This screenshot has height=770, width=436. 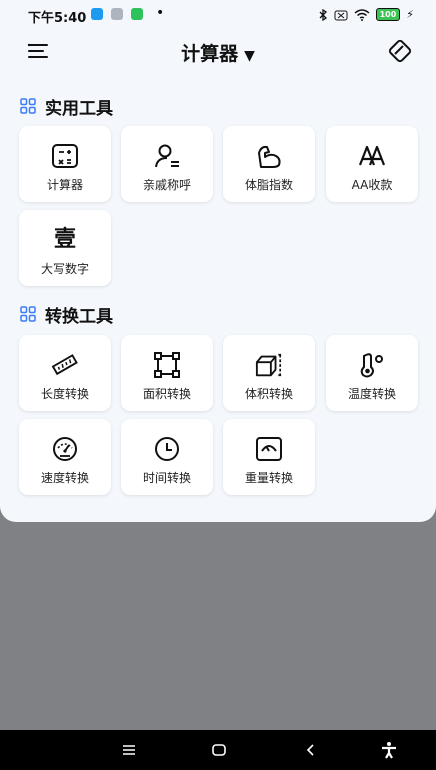 I want to click on tool-label: AA收款, so click(x=372, y=185).